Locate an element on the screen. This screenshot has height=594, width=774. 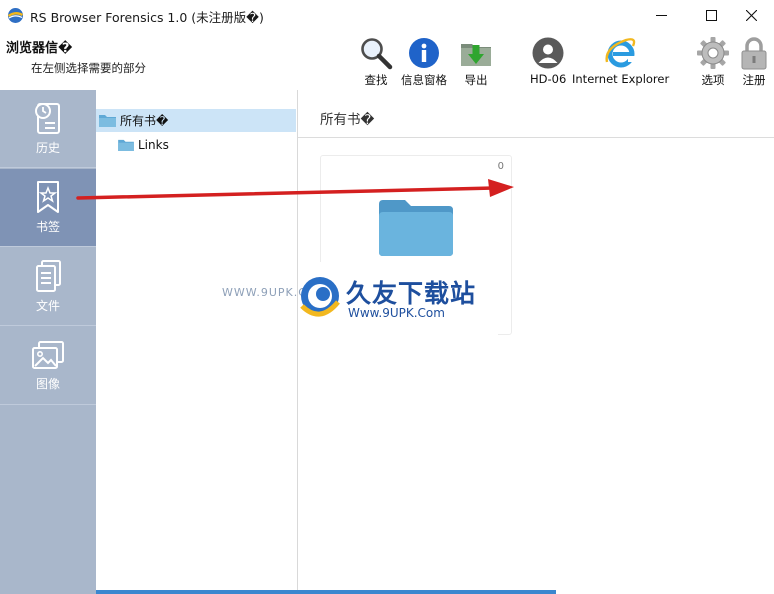
bookmark-icon is located at coordinates (48, 197).